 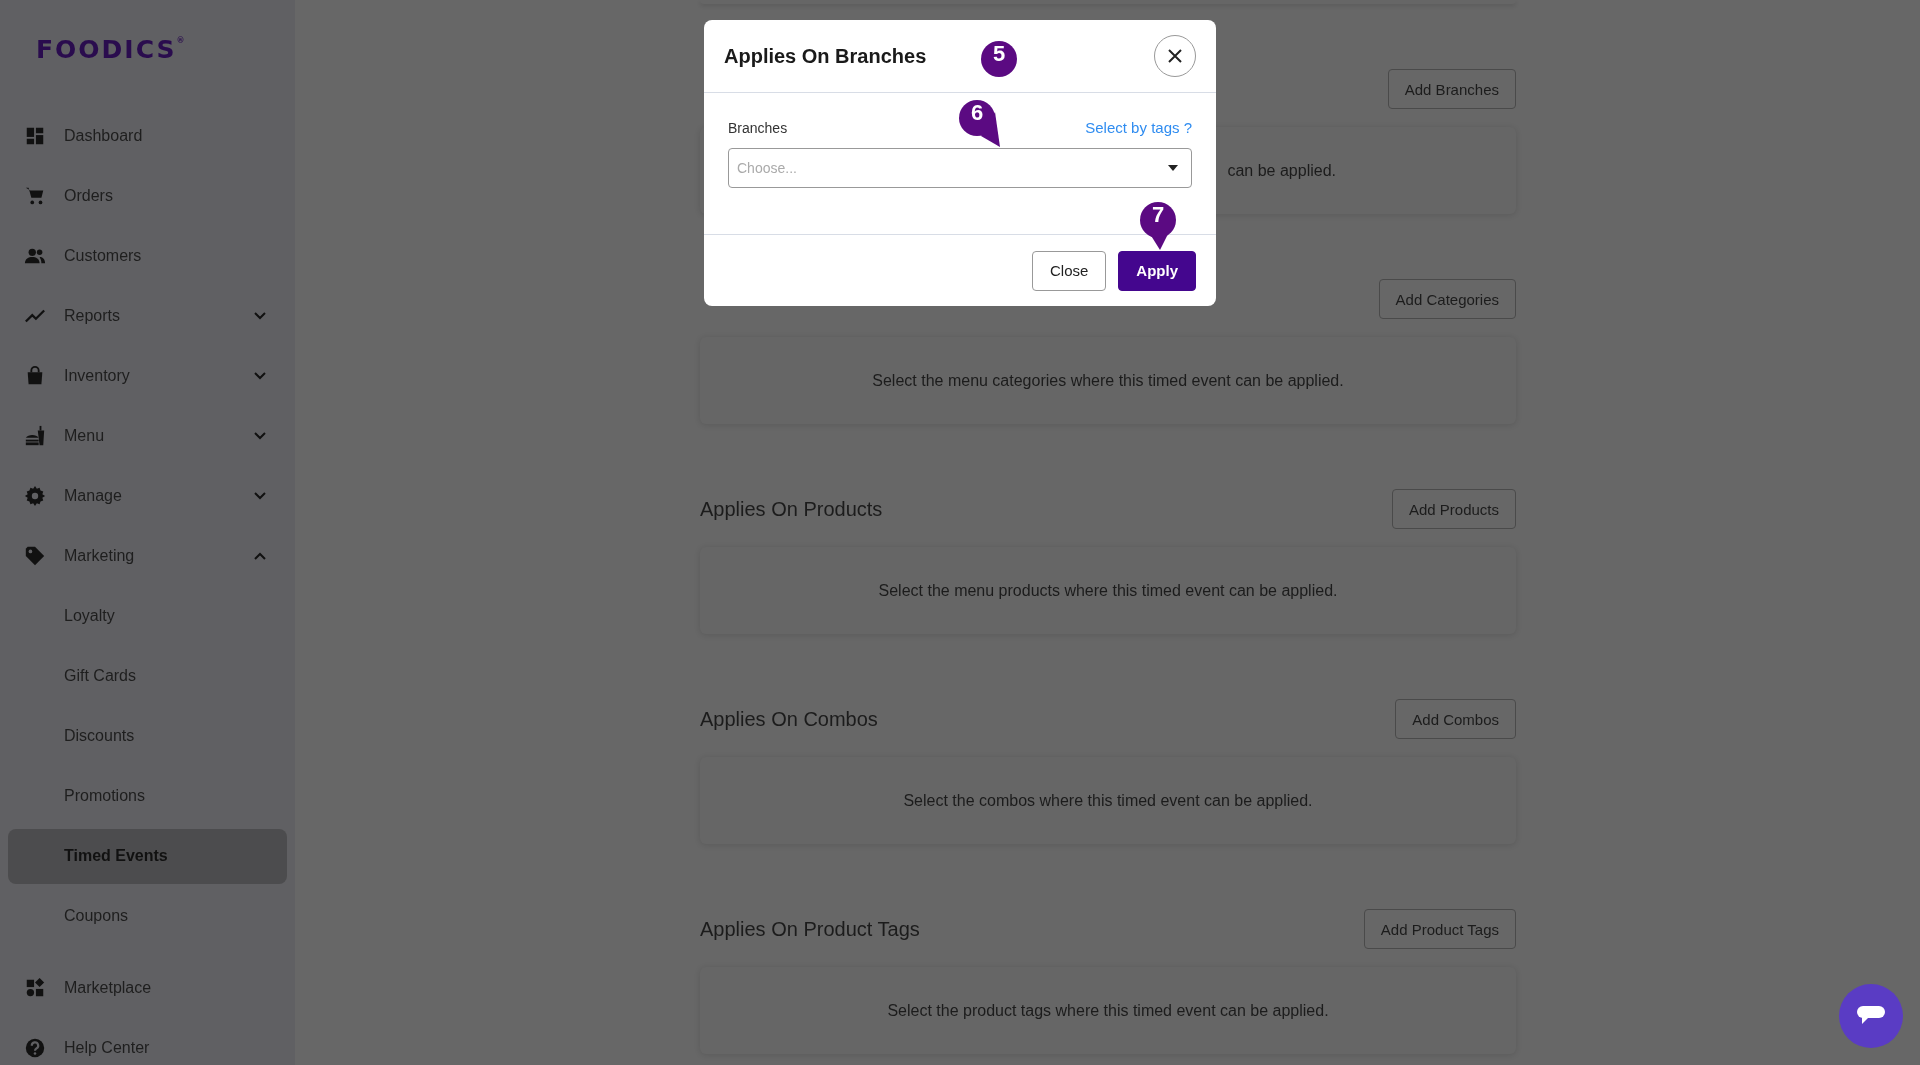 I want to click on add-button: Add Products, so click(x=1453, y=509).